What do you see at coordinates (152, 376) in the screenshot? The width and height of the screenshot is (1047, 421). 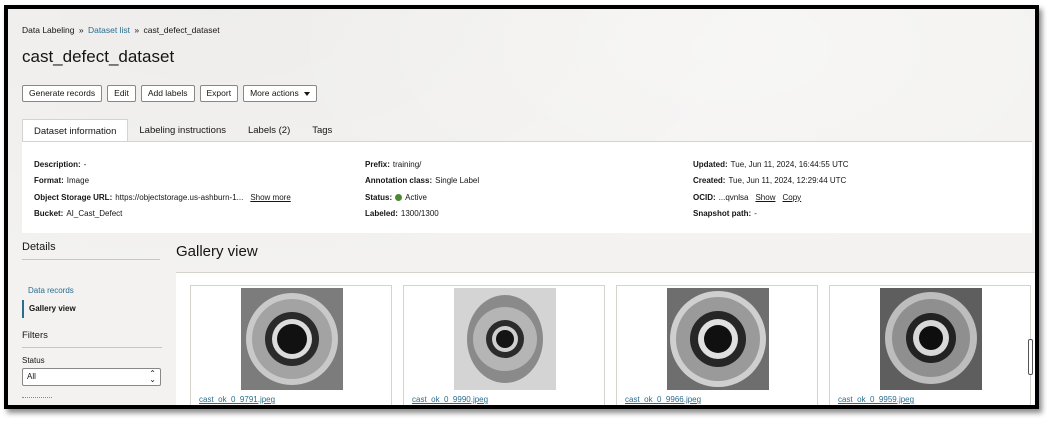 I see `select-updown-icon: ⌃ ⌄` at bounding box center [152, 376].